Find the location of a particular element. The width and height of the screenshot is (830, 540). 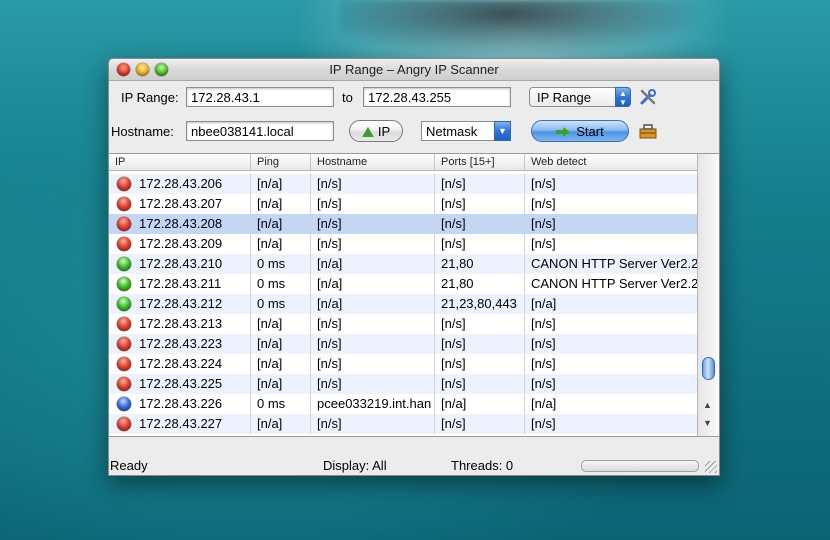

cell-ip: 172.28.43.209 is located at coordinates (180, 244).